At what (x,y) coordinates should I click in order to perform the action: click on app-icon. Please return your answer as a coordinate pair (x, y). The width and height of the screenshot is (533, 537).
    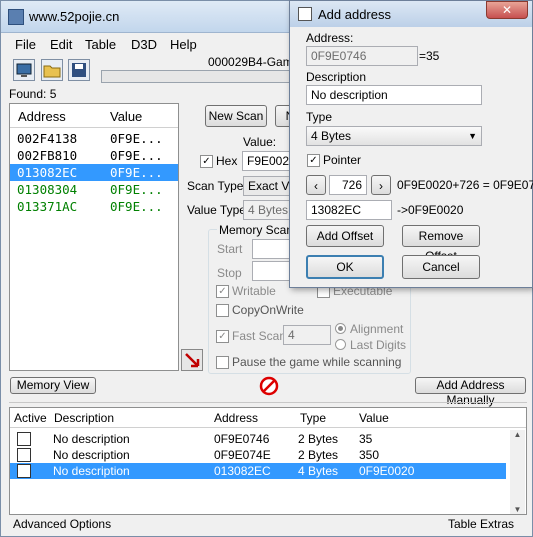
    Looking at the image, I should click on (16, 17).